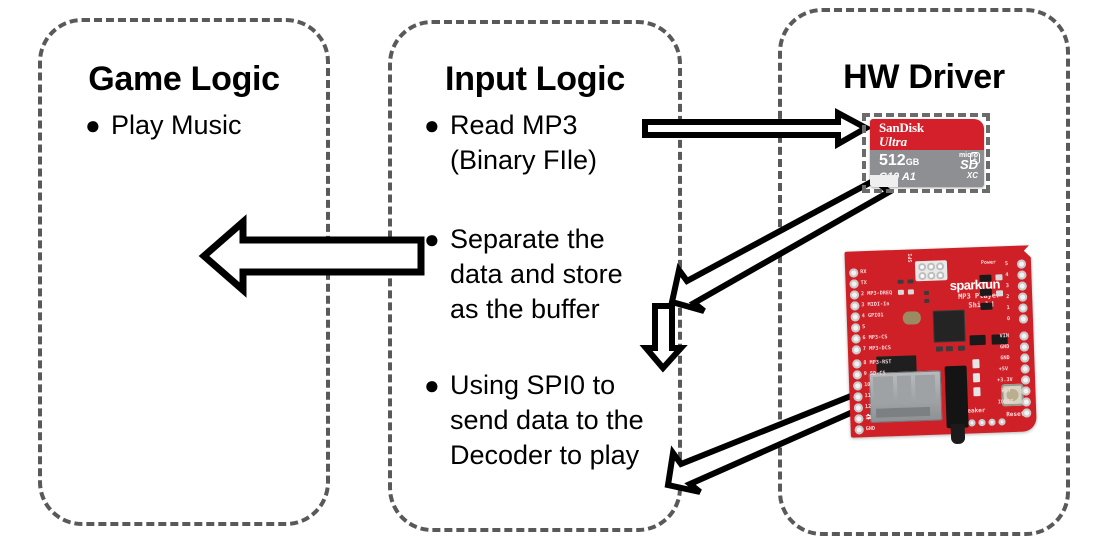  I want to click on microsd-capacity-label: 512GB, so click(899, 161).